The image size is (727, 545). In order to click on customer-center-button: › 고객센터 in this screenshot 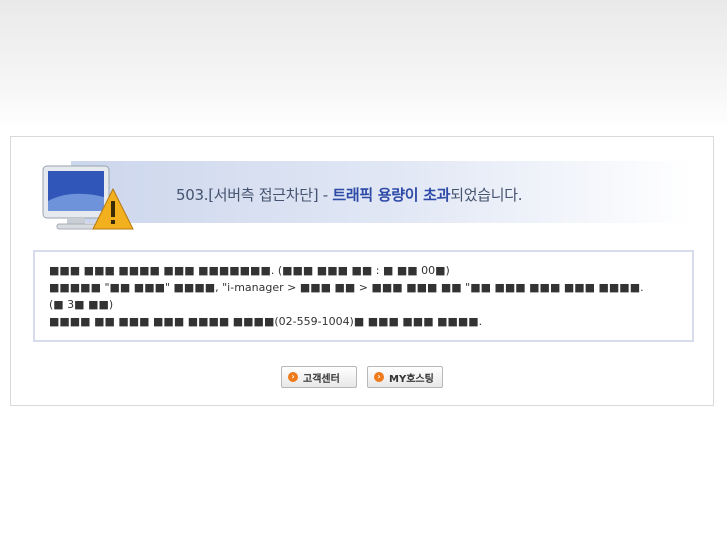, I will do `click(319, 377)`.